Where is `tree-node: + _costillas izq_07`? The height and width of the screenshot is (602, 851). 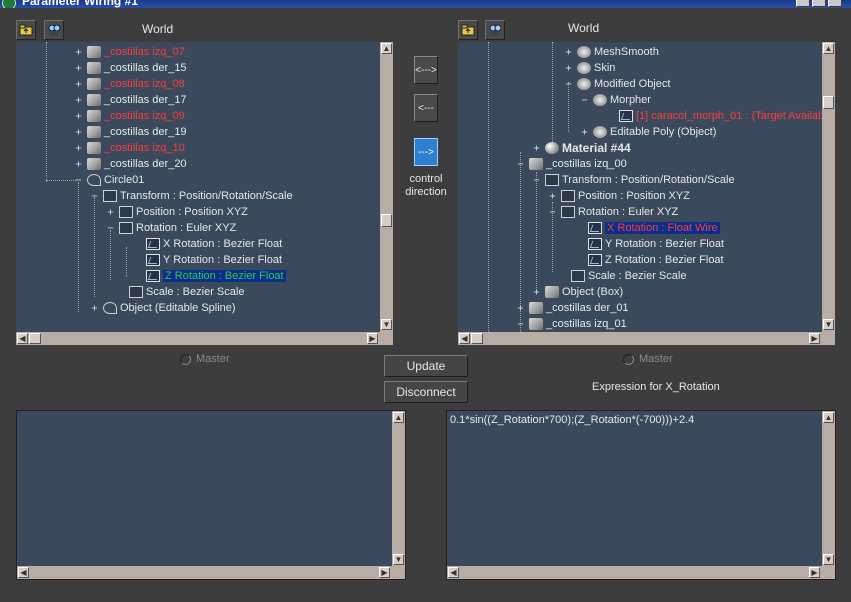
tree-node: + _costillas izq_07 is located at coordinates (129, 52).